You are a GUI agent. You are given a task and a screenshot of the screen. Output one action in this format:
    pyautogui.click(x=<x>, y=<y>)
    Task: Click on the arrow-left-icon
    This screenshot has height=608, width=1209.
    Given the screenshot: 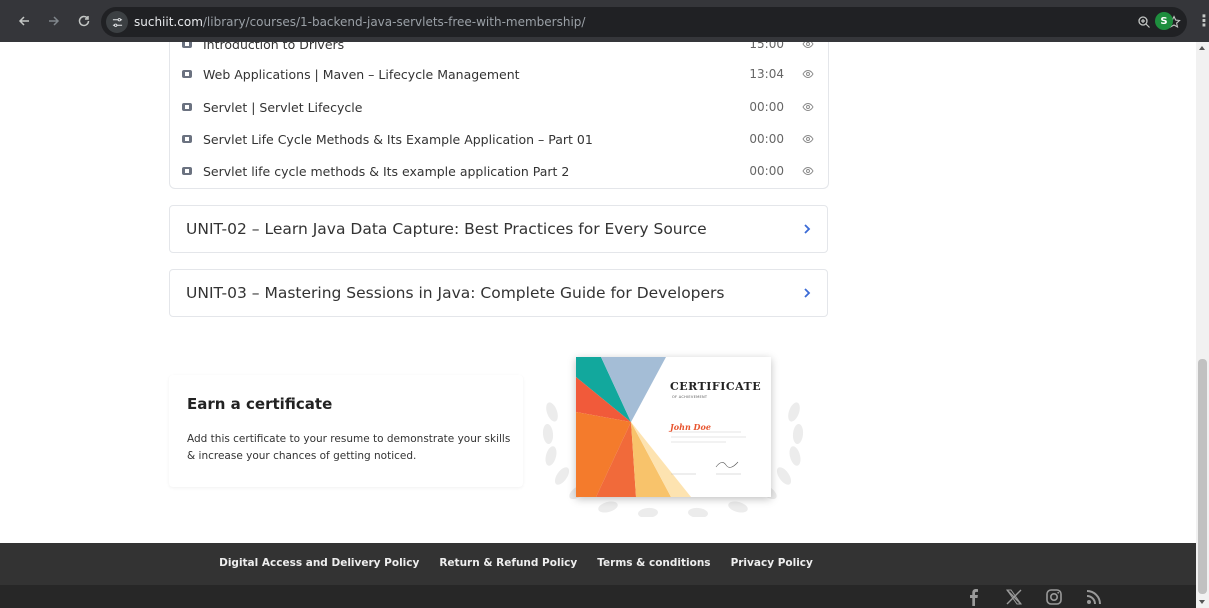 What is the action you would take?
    pyautogui.click(x=23, y=21)
    